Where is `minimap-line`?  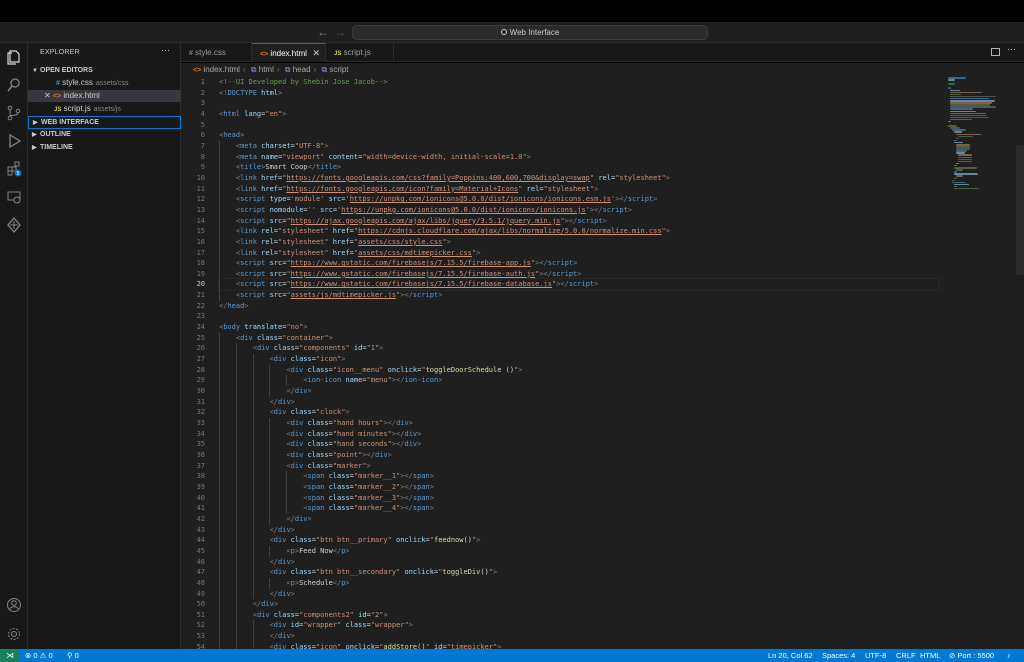 minimap-line is located at coordinates (966, 92).